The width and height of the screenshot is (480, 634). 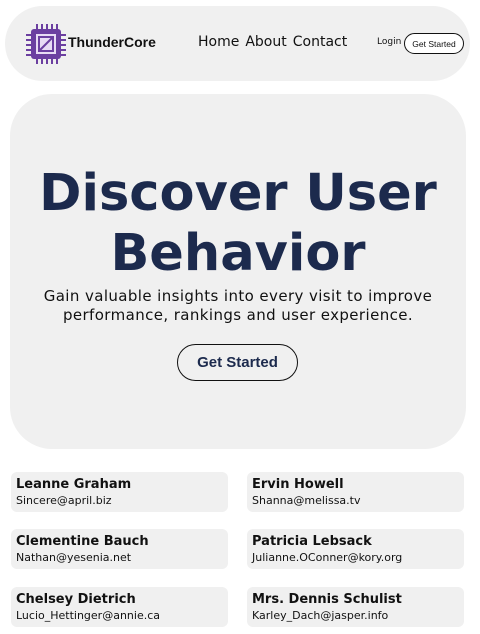 What do you see at coordinates (389, 42) in the screenshot?
I see `login-link: Login` at bounding box center [389, 42].